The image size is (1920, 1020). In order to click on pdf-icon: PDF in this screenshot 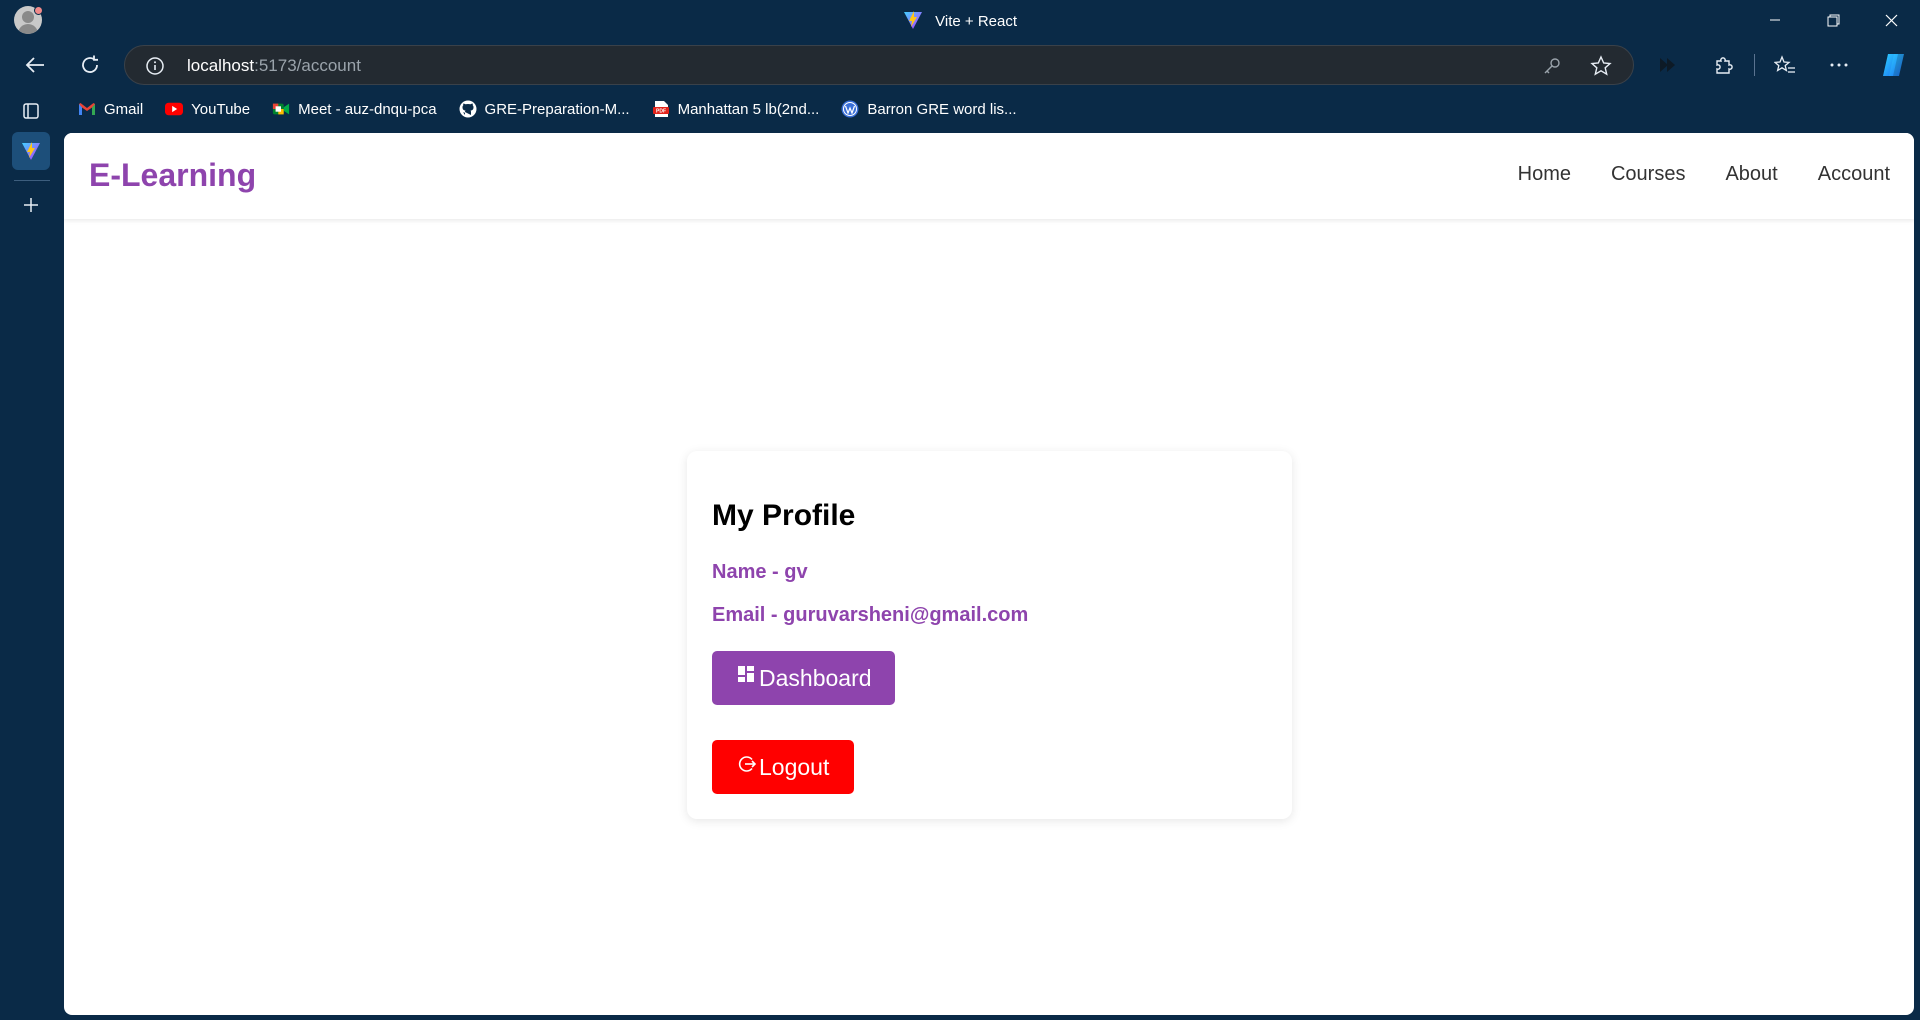, I will do `click(661, 109)`.